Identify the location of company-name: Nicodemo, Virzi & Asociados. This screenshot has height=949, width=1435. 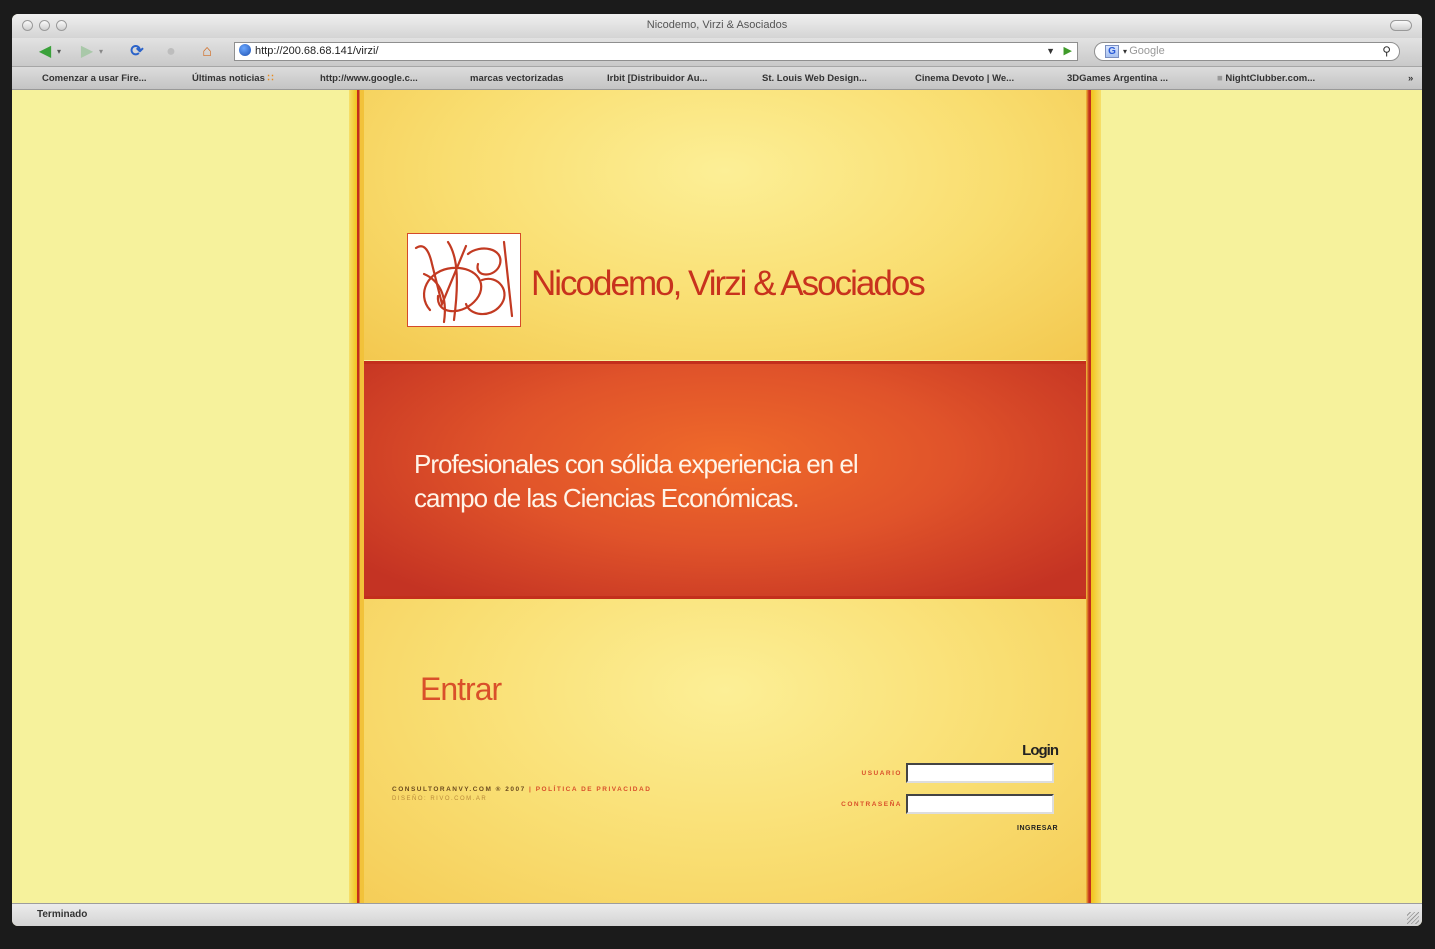
(728, 283).